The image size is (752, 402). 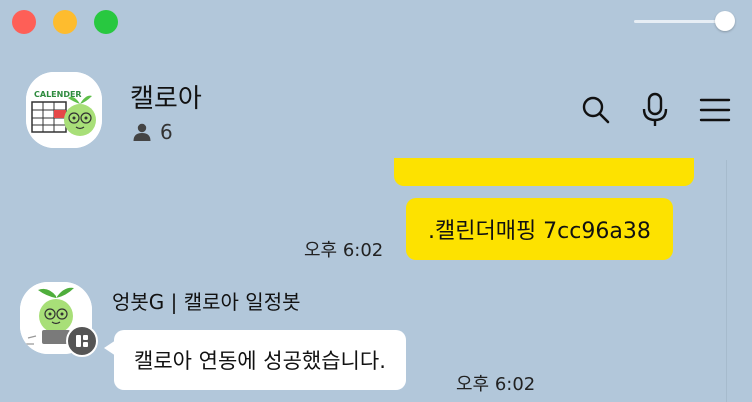 I want to click on close-window-button, so click(x=24, y=22).